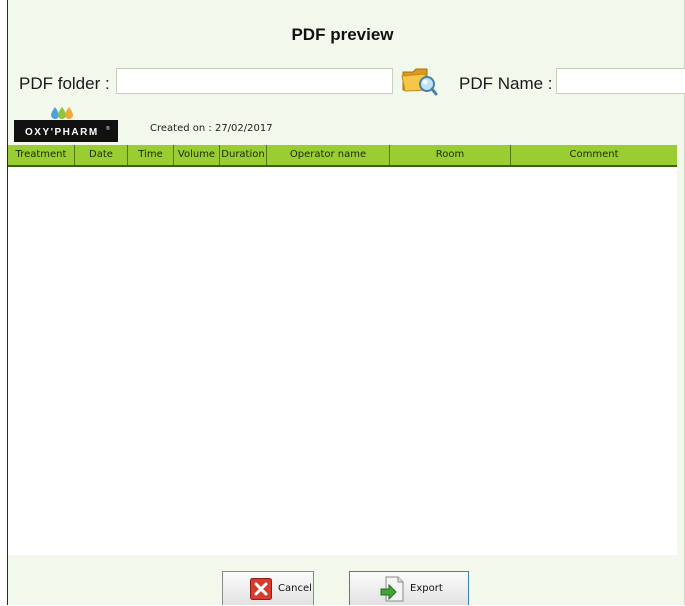 This screenshot has width=685, height=606. Describe the element at coordinates (254, 81) in the screenshot. I see `pdf-folder-input` at that location.